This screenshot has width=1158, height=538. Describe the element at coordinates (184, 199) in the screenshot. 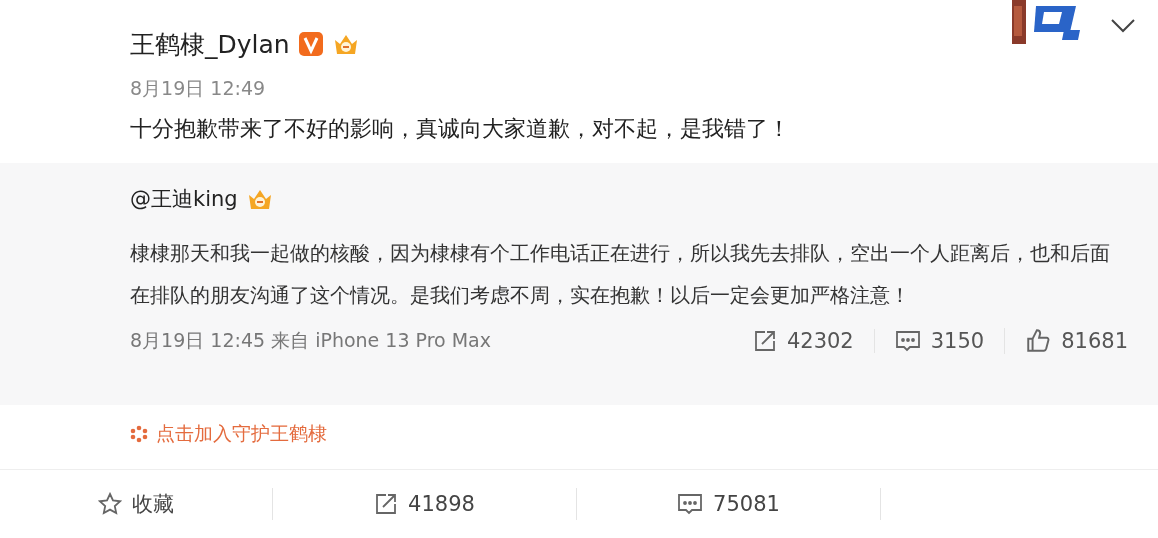

I see `repost-author: @王迪king` at that location.